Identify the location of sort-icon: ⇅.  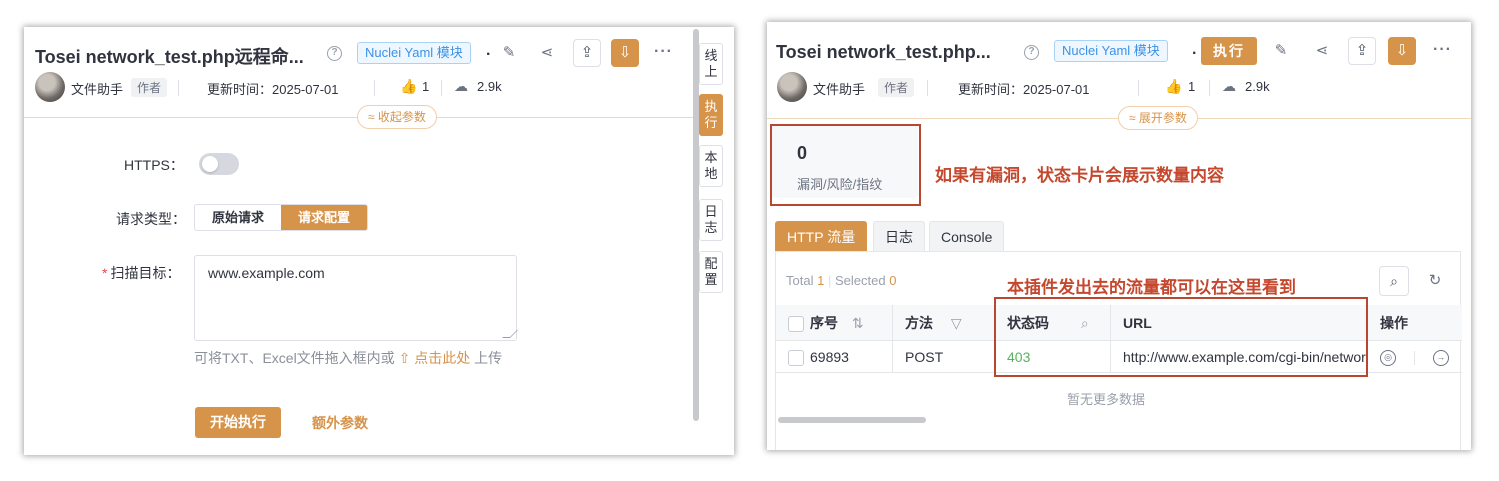
(858, 323).